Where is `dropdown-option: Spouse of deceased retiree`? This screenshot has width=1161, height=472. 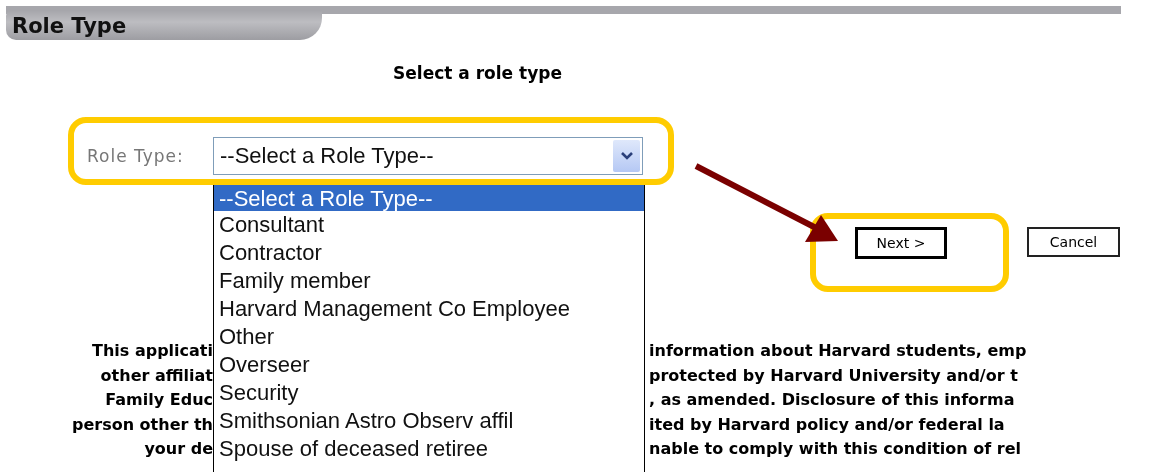
dropdown-option: Spouse of deceased retiree is located at coordinates (429, 449).